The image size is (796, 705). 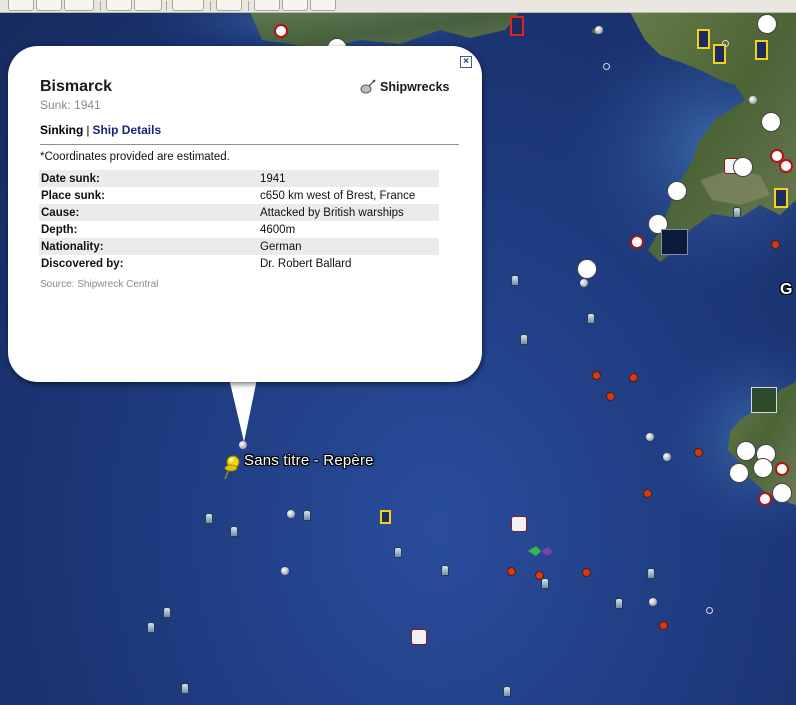 I want to click on balloon-tail, so click(x=243, y=408).